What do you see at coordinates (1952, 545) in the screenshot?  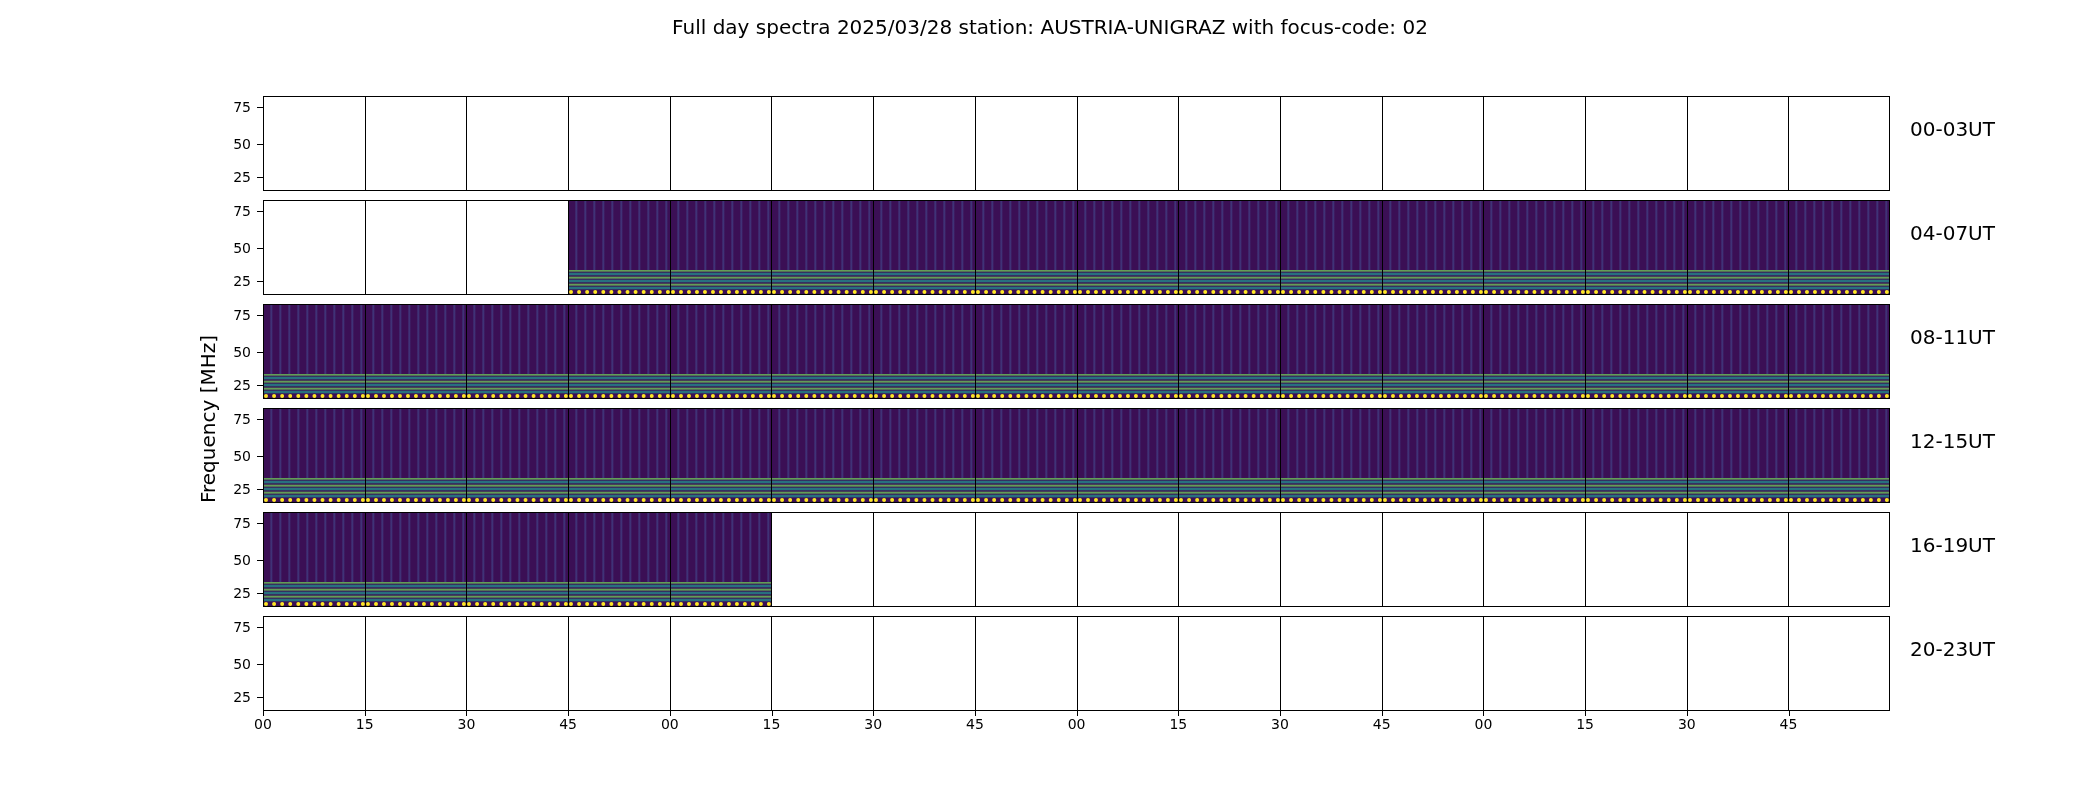 I see `row-time-label: 16-19UT` at bounding box center [1952, 545].